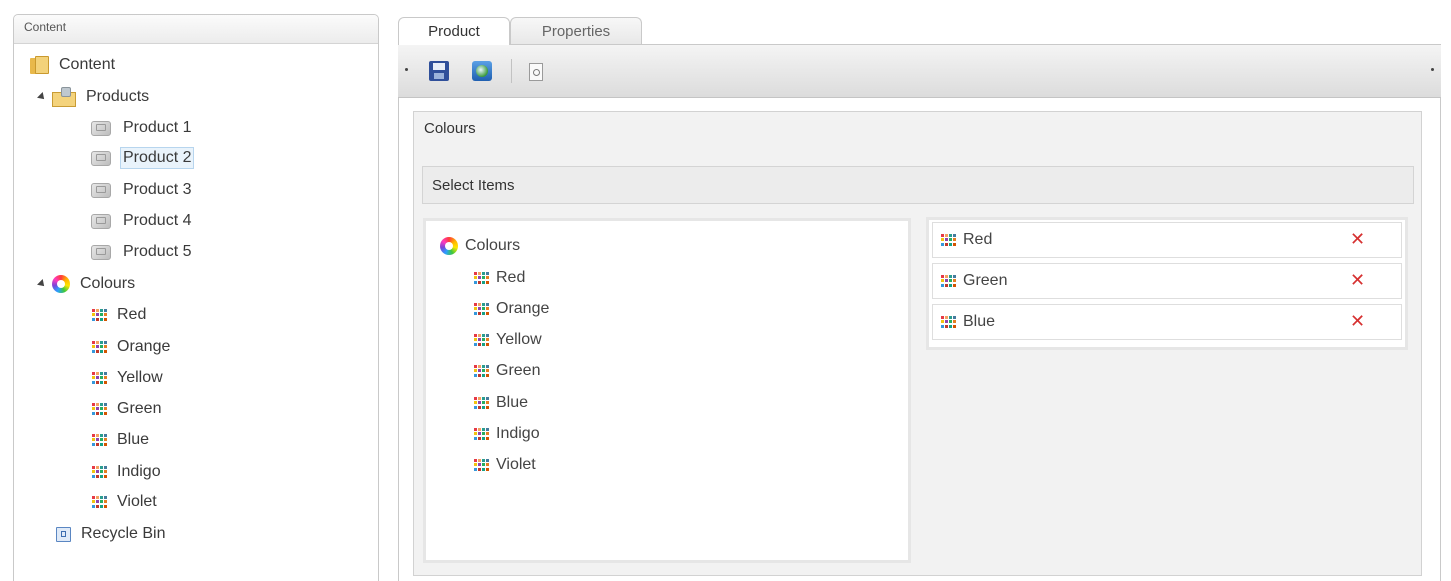  I want to click on tree-node-label: Products, so click(118, 96).